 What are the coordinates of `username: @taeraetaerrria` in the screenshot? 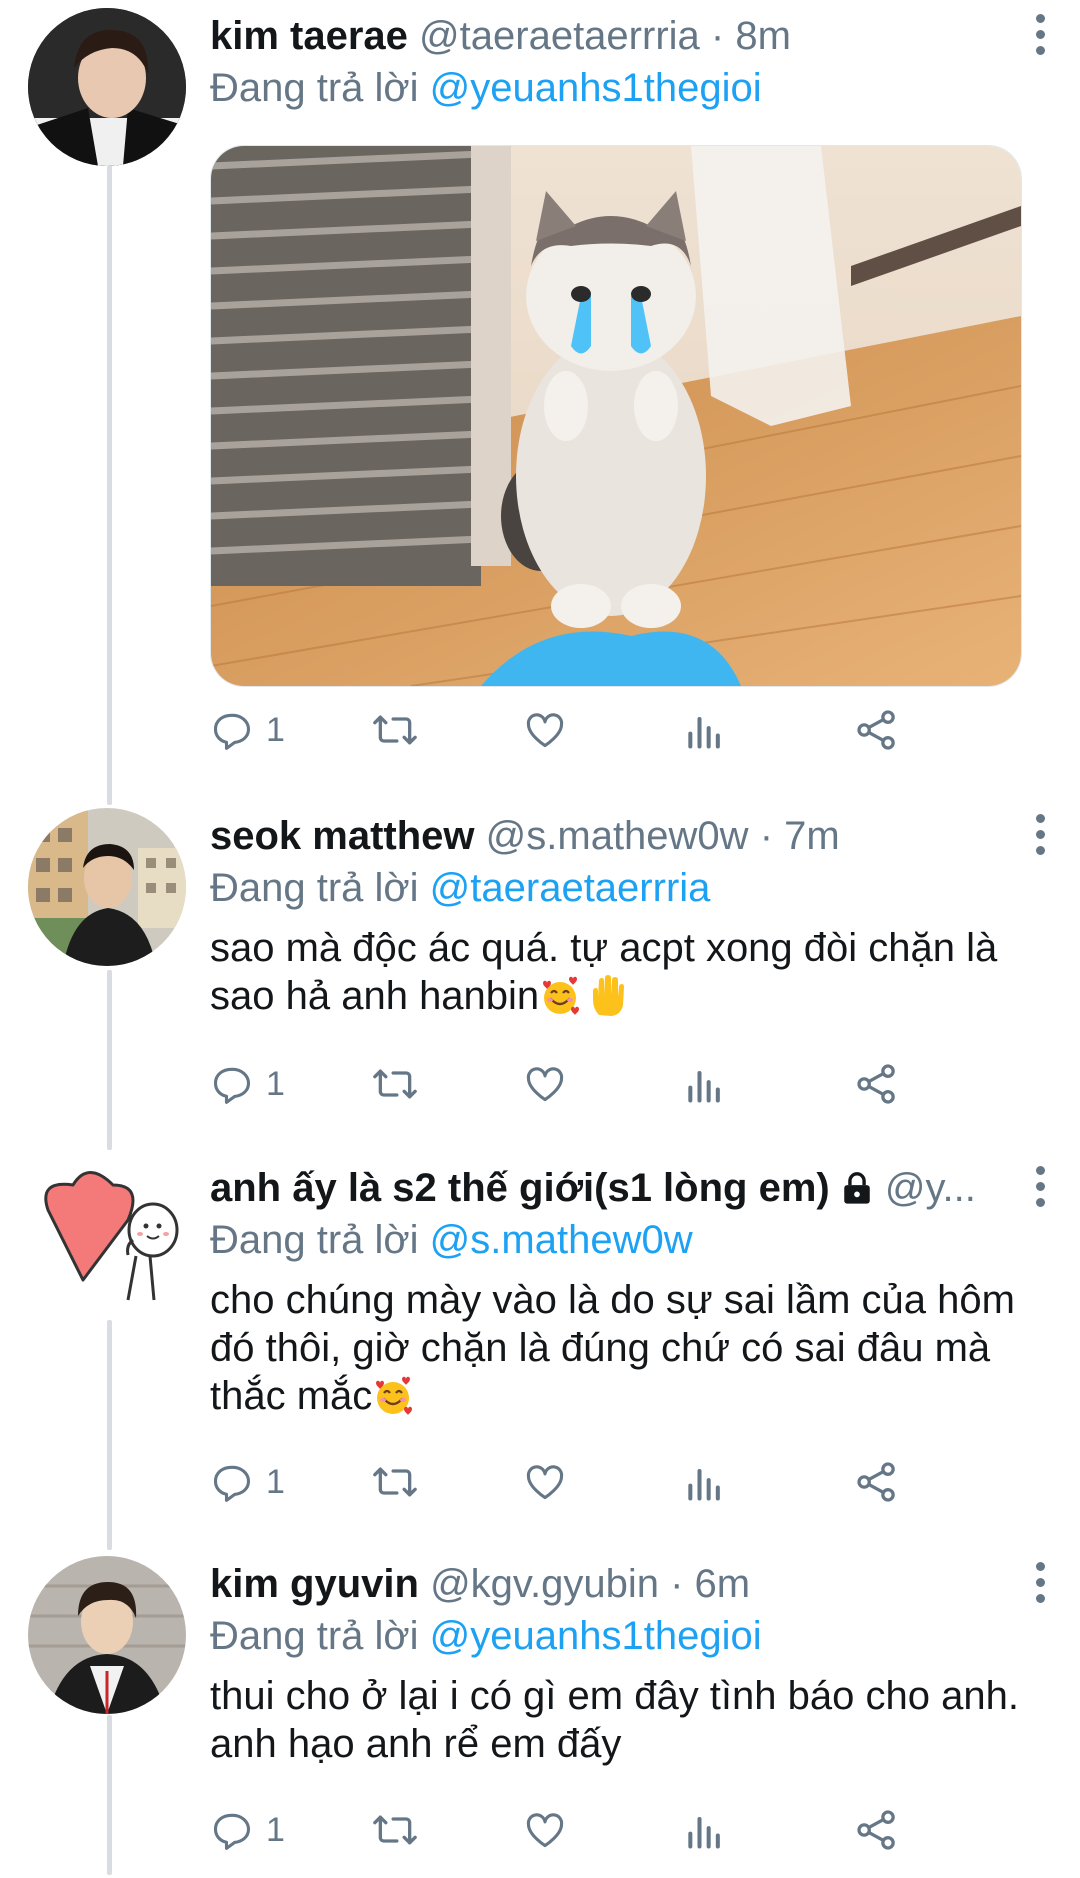 It's located at (559, 36).